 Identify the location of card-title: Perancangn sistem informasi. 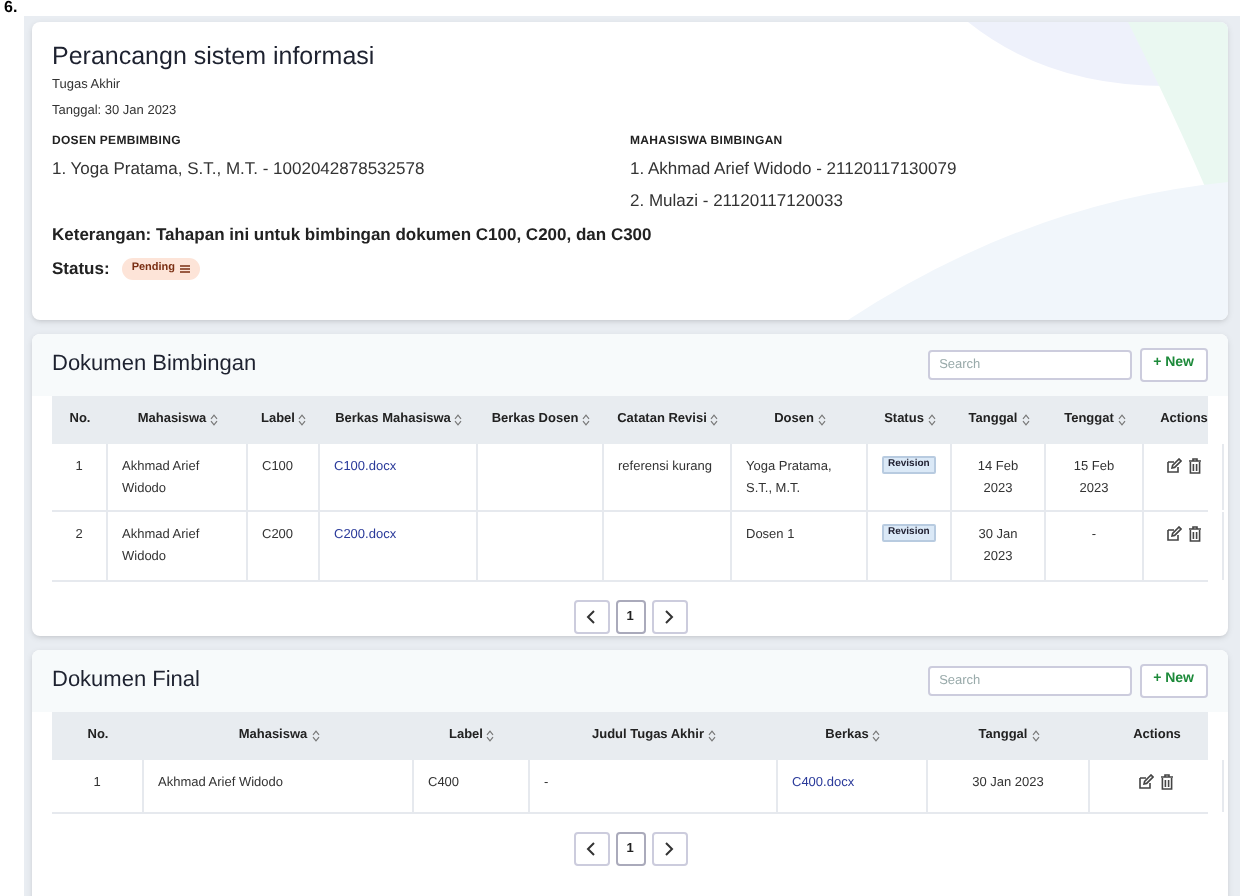
(214, 56).